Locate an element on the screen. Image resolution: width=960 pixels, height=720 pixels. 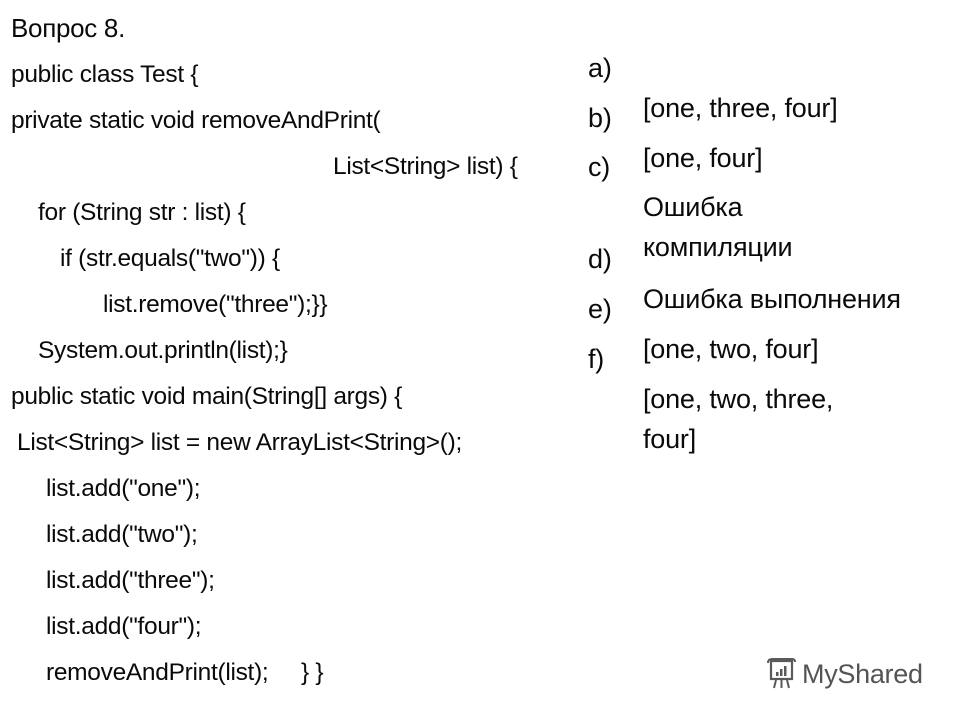
option-text: Ошибка компиляции is located at coordinates (718, 227).